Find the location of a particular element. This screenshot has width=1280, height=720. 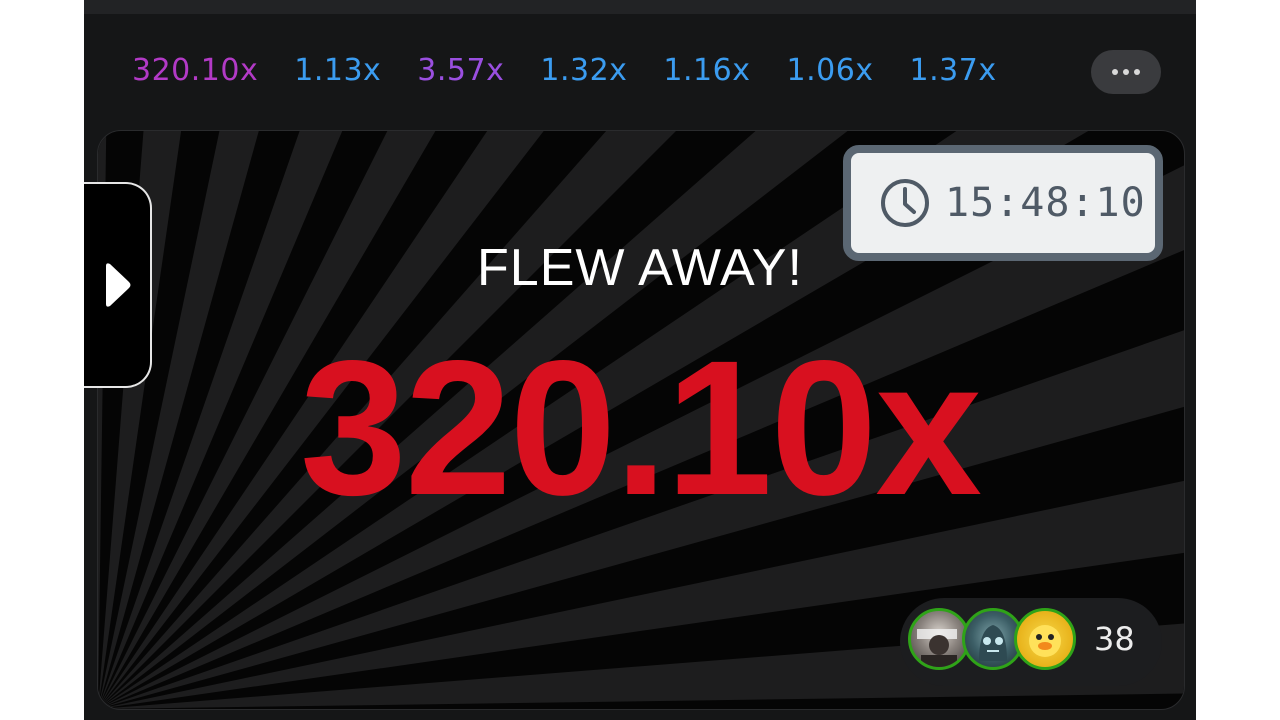

play-triangle-icon is located at coordinates (118, 285).